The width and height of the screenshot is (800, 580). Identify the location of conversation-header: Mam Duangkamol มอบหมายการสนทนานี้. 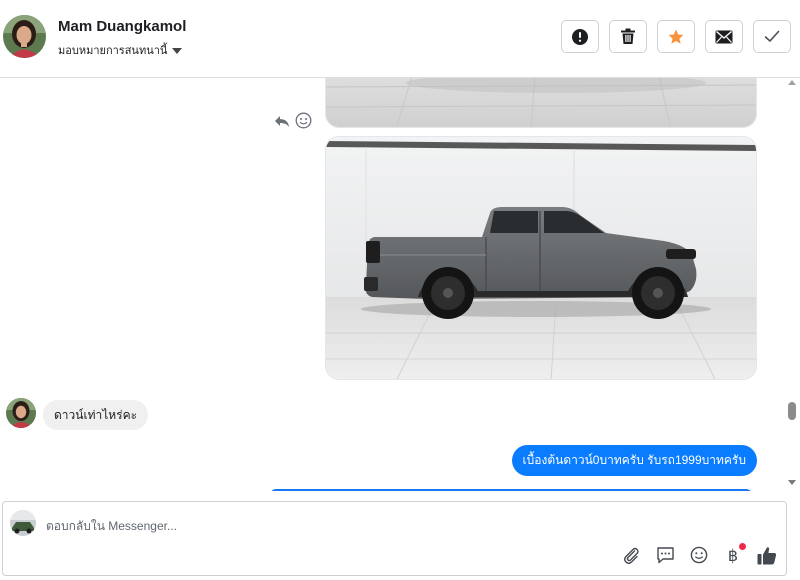
(400, 39).